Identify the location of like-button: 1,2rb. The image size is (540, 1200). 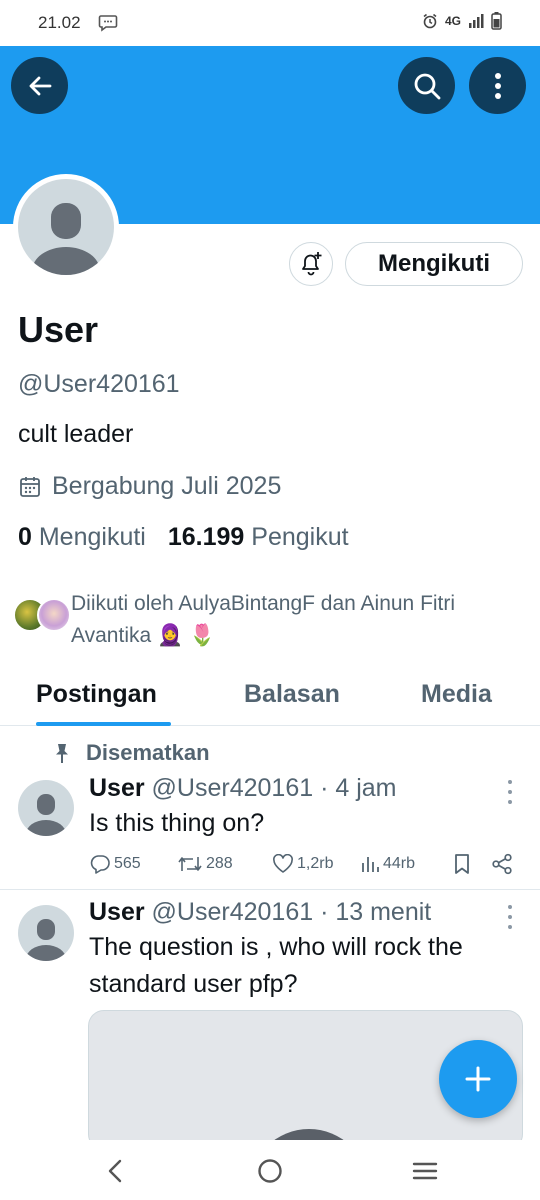
(302, 864).